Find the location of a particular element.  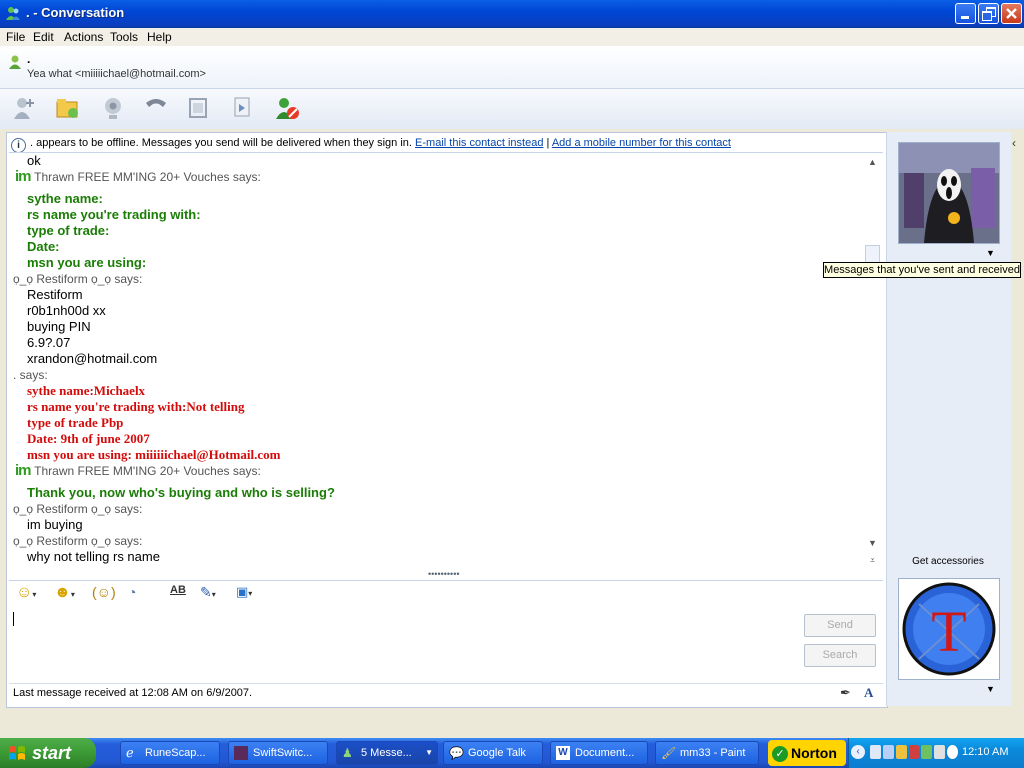

nudge-icon: (☺) is located at coordinates (105, 594).